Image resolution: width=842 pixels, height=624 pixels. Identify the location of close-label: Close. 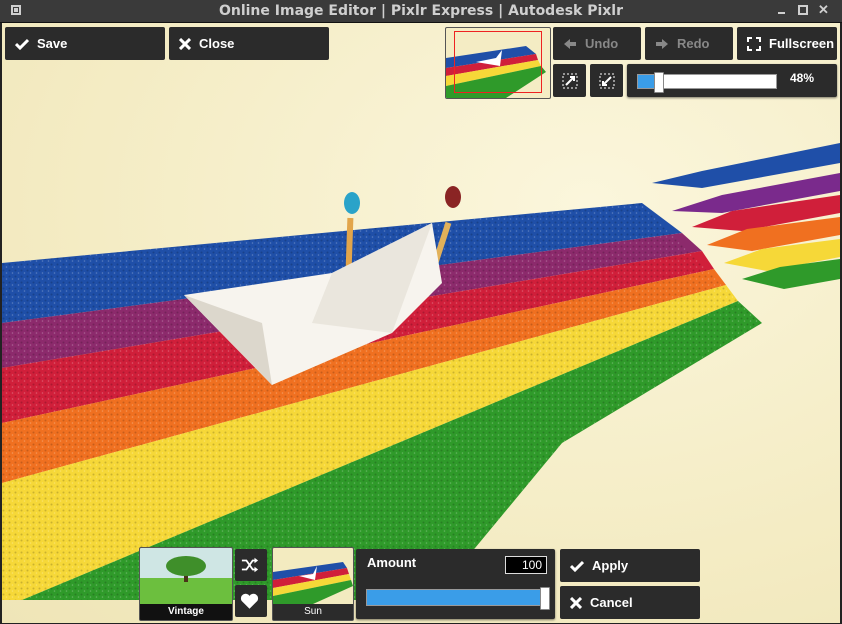
(217, 43).